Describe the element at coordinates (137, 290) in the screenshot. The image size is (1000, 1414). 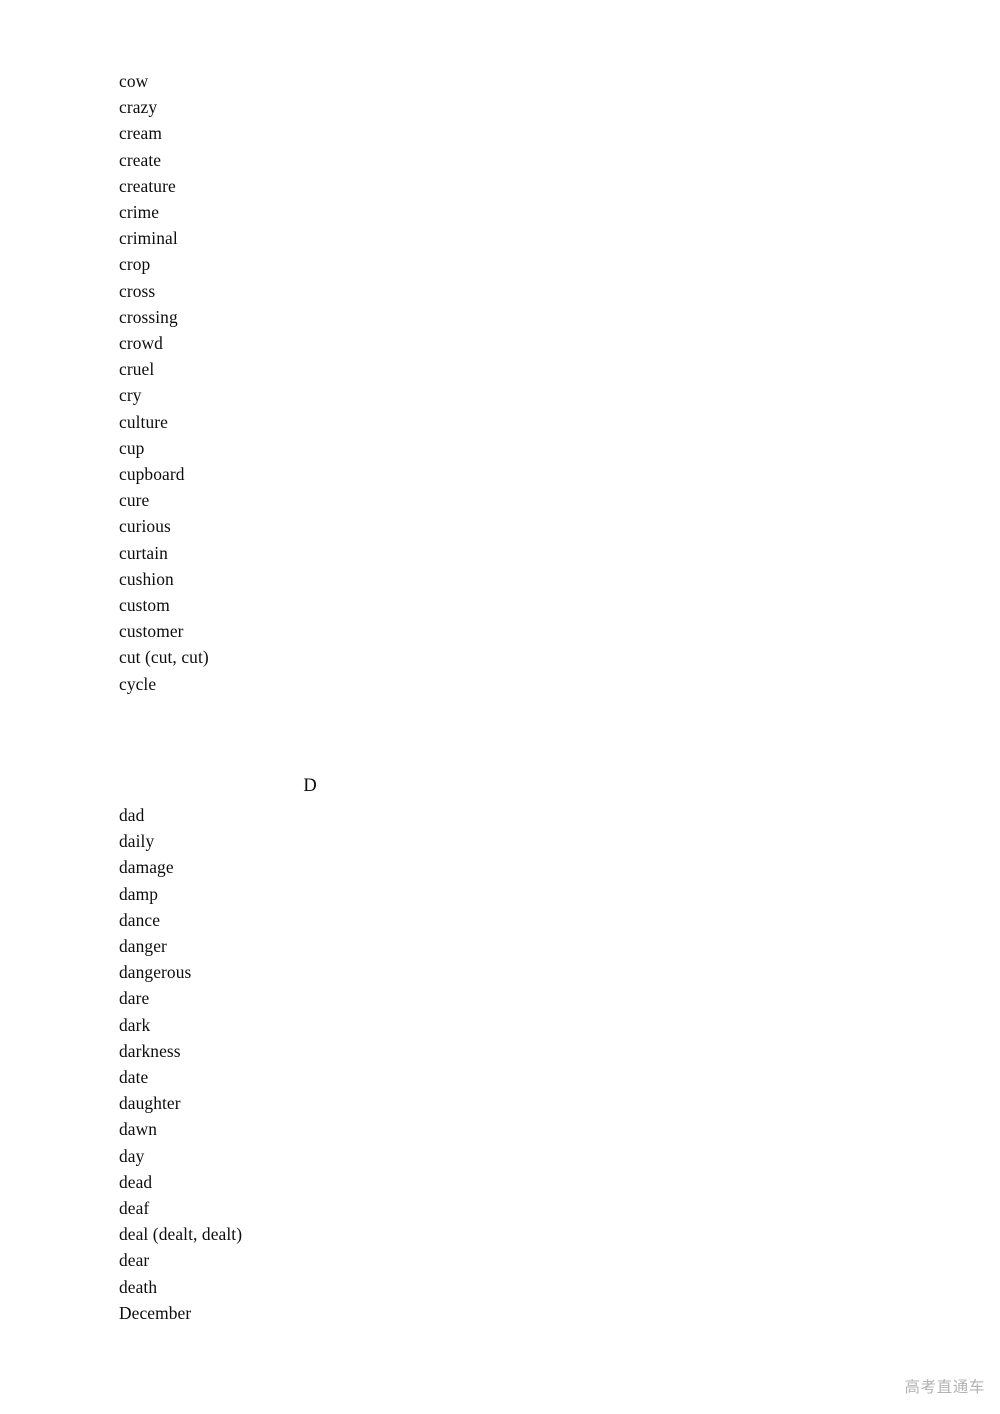
I see `word-entry: cross` at that location.